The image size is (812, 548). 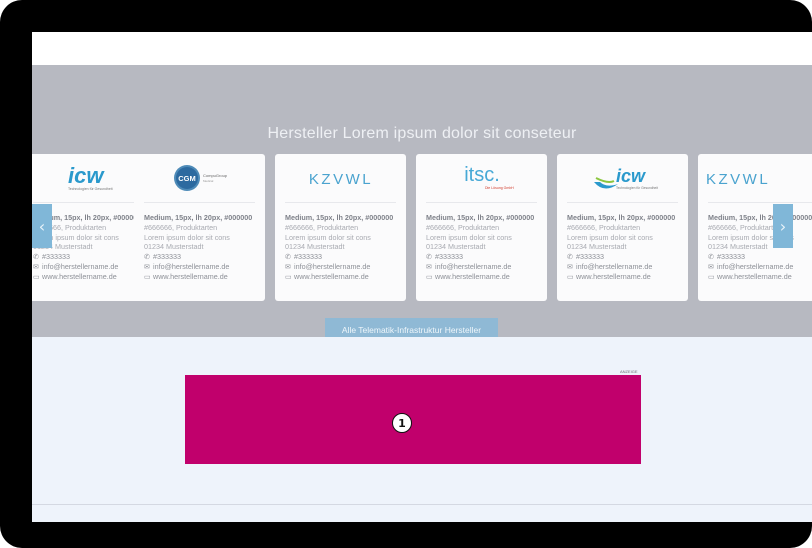 What do you see at coordinates (413, 419) in the screenshot?
I see `ad-banner` at bounding box center [413, 419].